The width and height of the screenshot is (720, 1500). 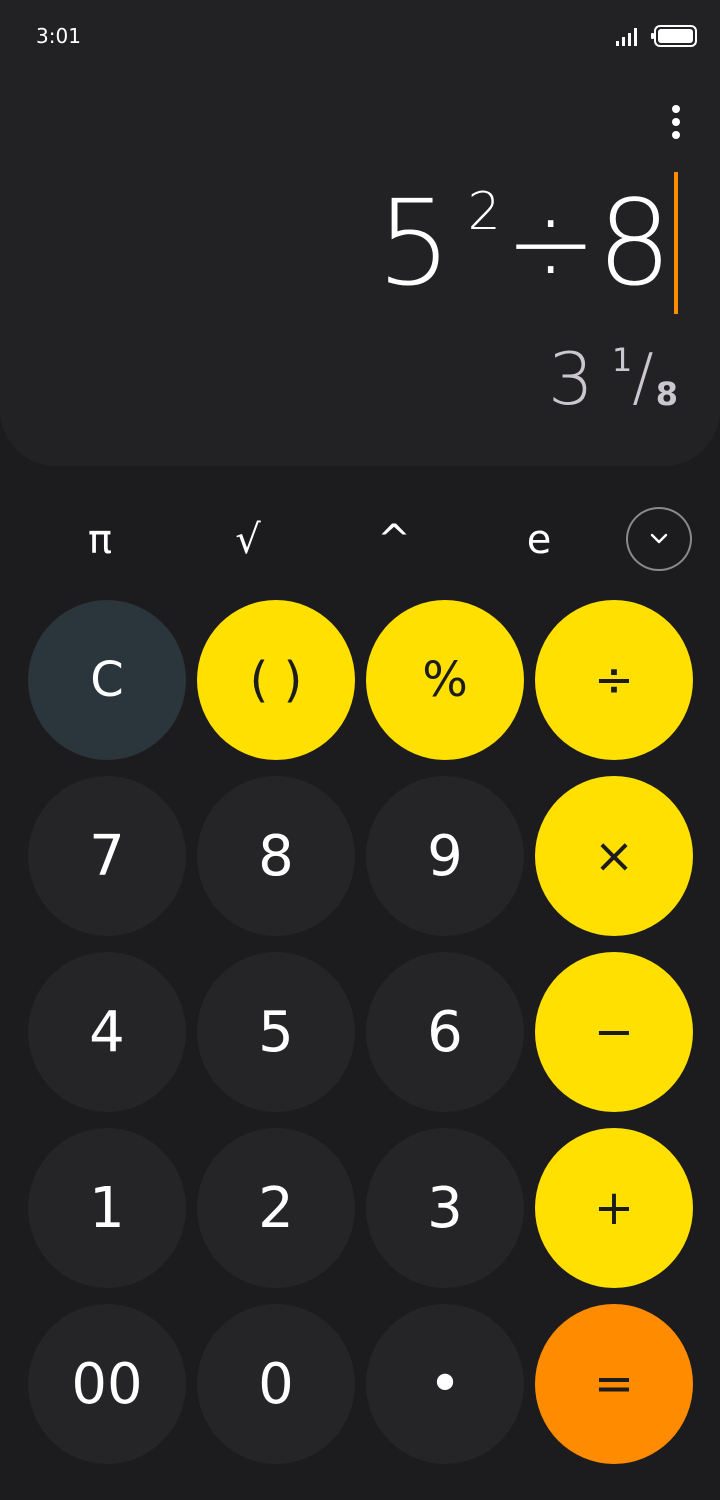 I want to click on digit-3-button: 3, so click(x=445, y=1208).